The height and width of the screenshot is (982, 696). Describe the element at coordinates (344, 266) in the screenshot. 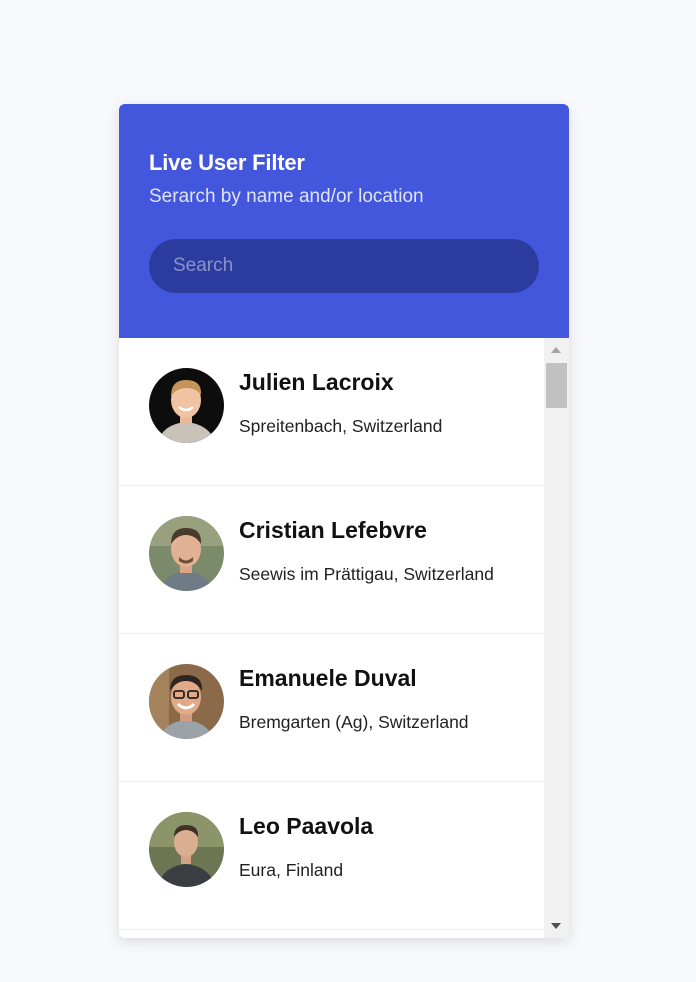

I see `search-input` at that location.